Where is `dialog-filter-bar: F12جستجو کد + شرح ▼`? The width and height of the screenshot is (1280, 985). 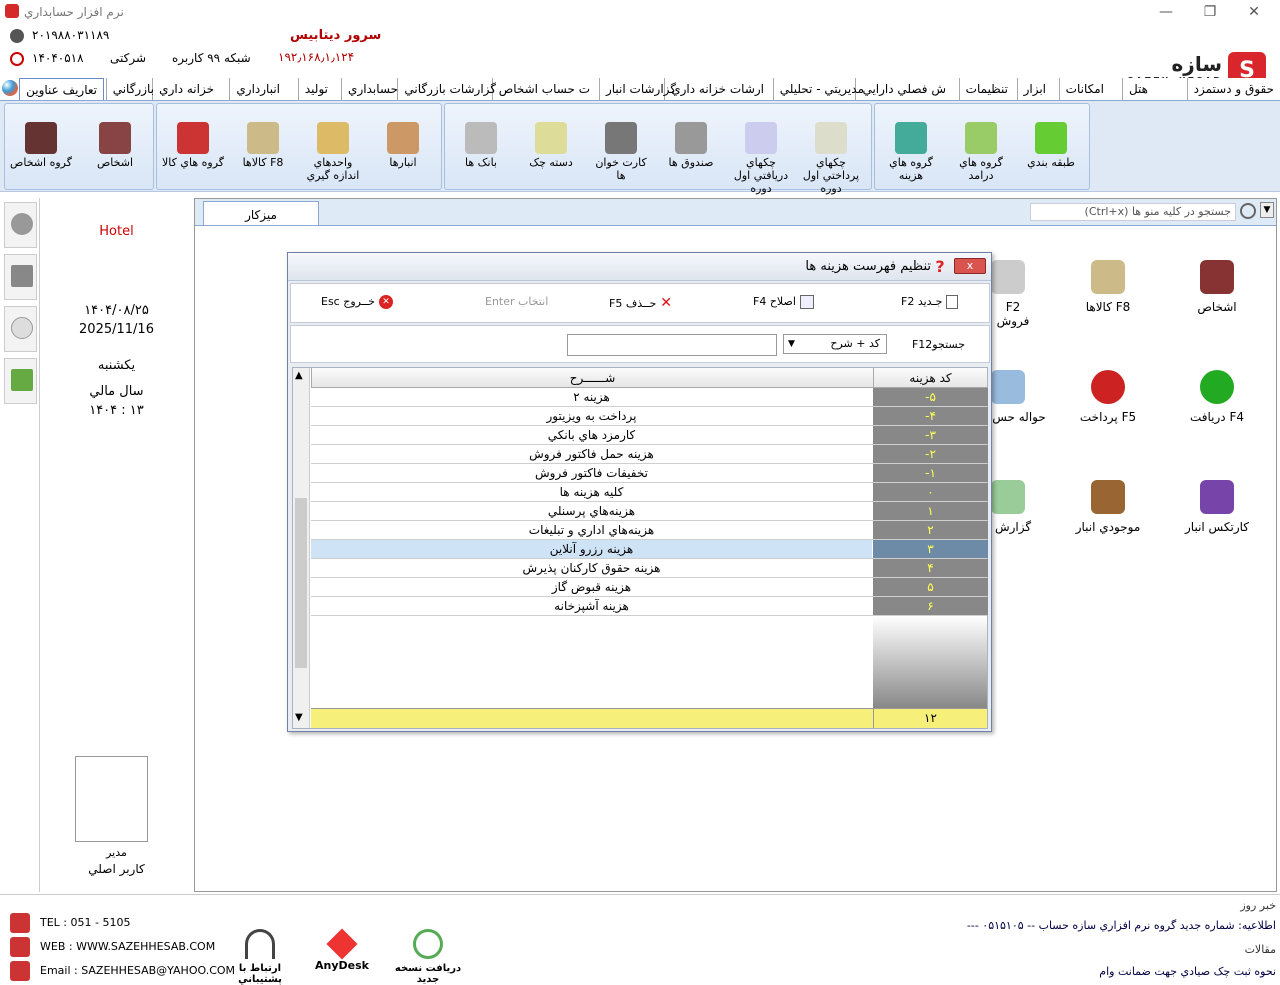 dialog-filter-bar: F12جستجو کد + شرح ▼ is located at coordinates (640, 344).